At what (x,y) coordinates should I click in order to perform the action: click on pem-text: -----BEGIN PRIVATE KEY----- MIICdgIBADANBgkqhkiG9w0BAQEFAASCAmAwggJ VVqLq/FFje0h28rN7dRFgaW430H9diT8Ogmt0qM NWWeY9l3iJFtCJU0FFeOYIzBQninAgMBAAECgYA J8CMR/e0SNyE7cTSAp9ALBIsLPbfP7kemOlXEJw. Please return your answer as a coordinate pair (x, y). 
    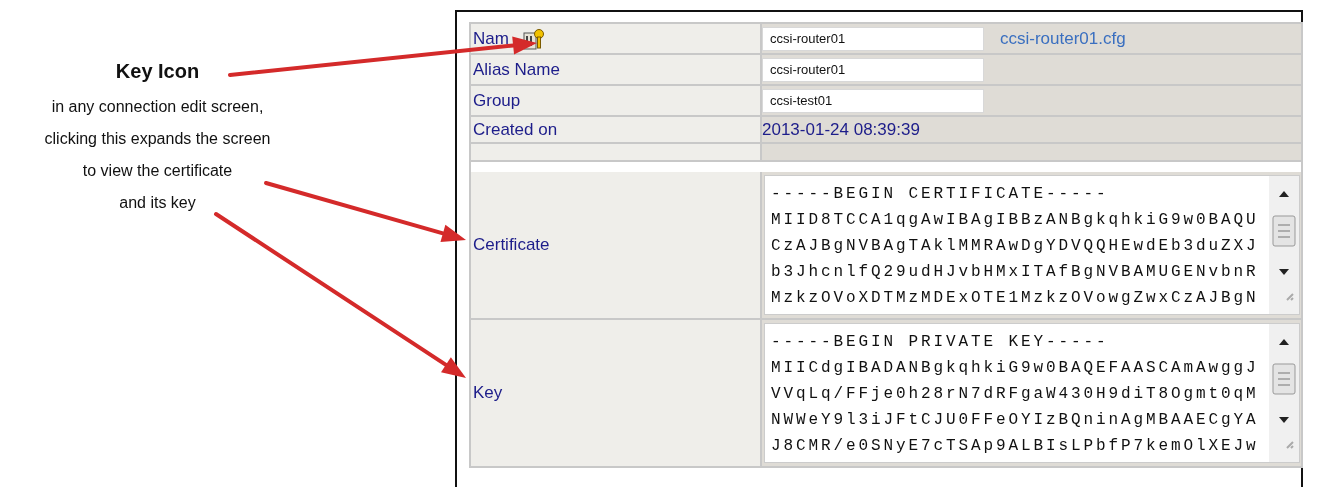
    Looking at the image, I should click on (1015, 394).